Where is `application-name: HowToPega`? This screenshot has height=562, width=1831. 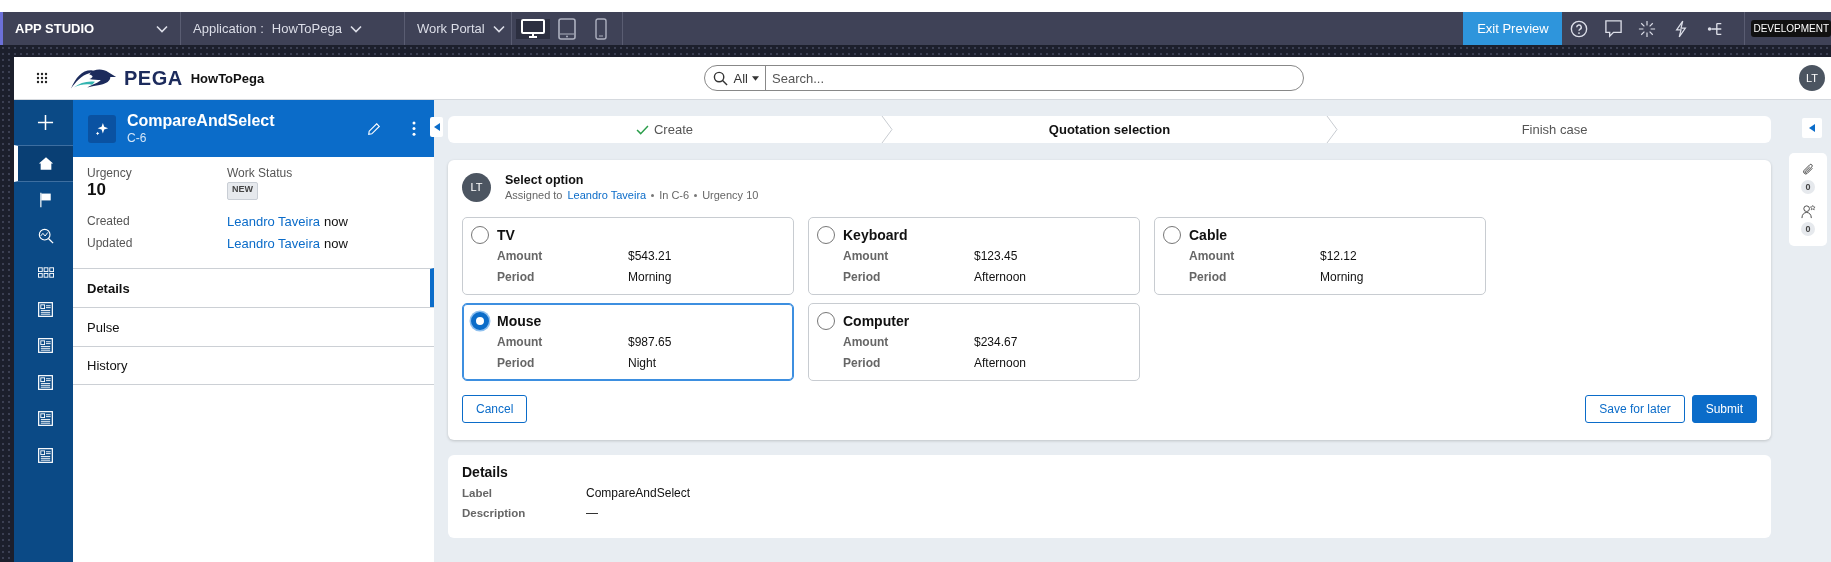
application-name: HowToPega is located at coordinates (306, 28).